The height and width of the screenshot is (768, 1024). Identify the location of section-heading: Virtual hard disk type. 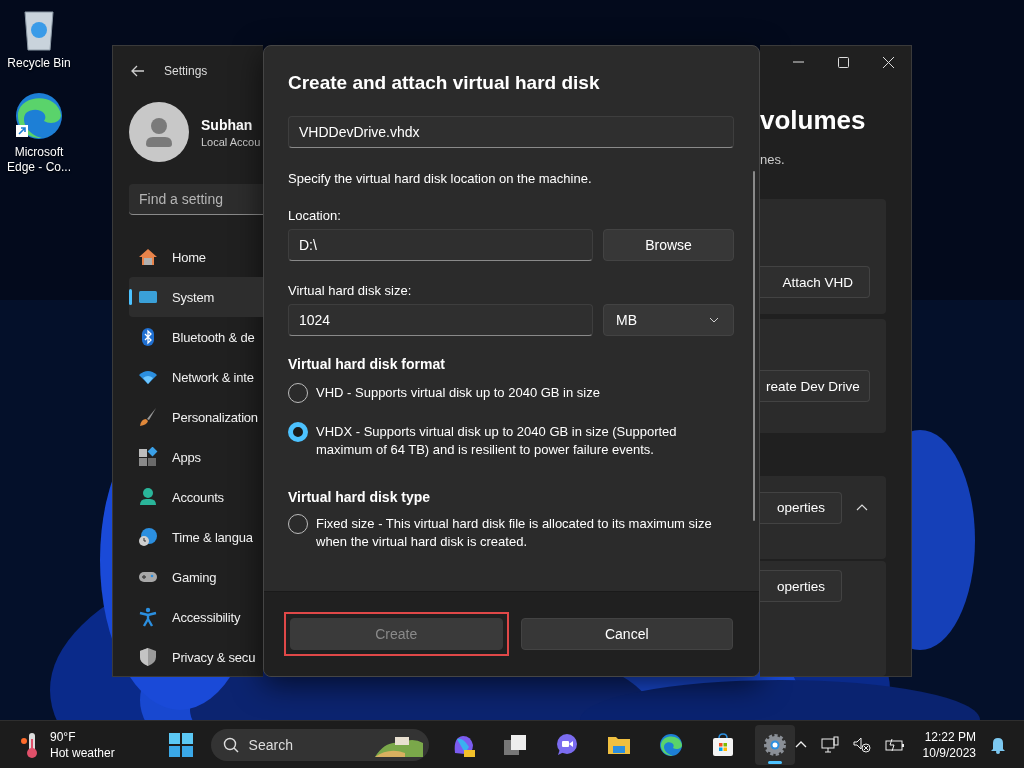
(360, 497).